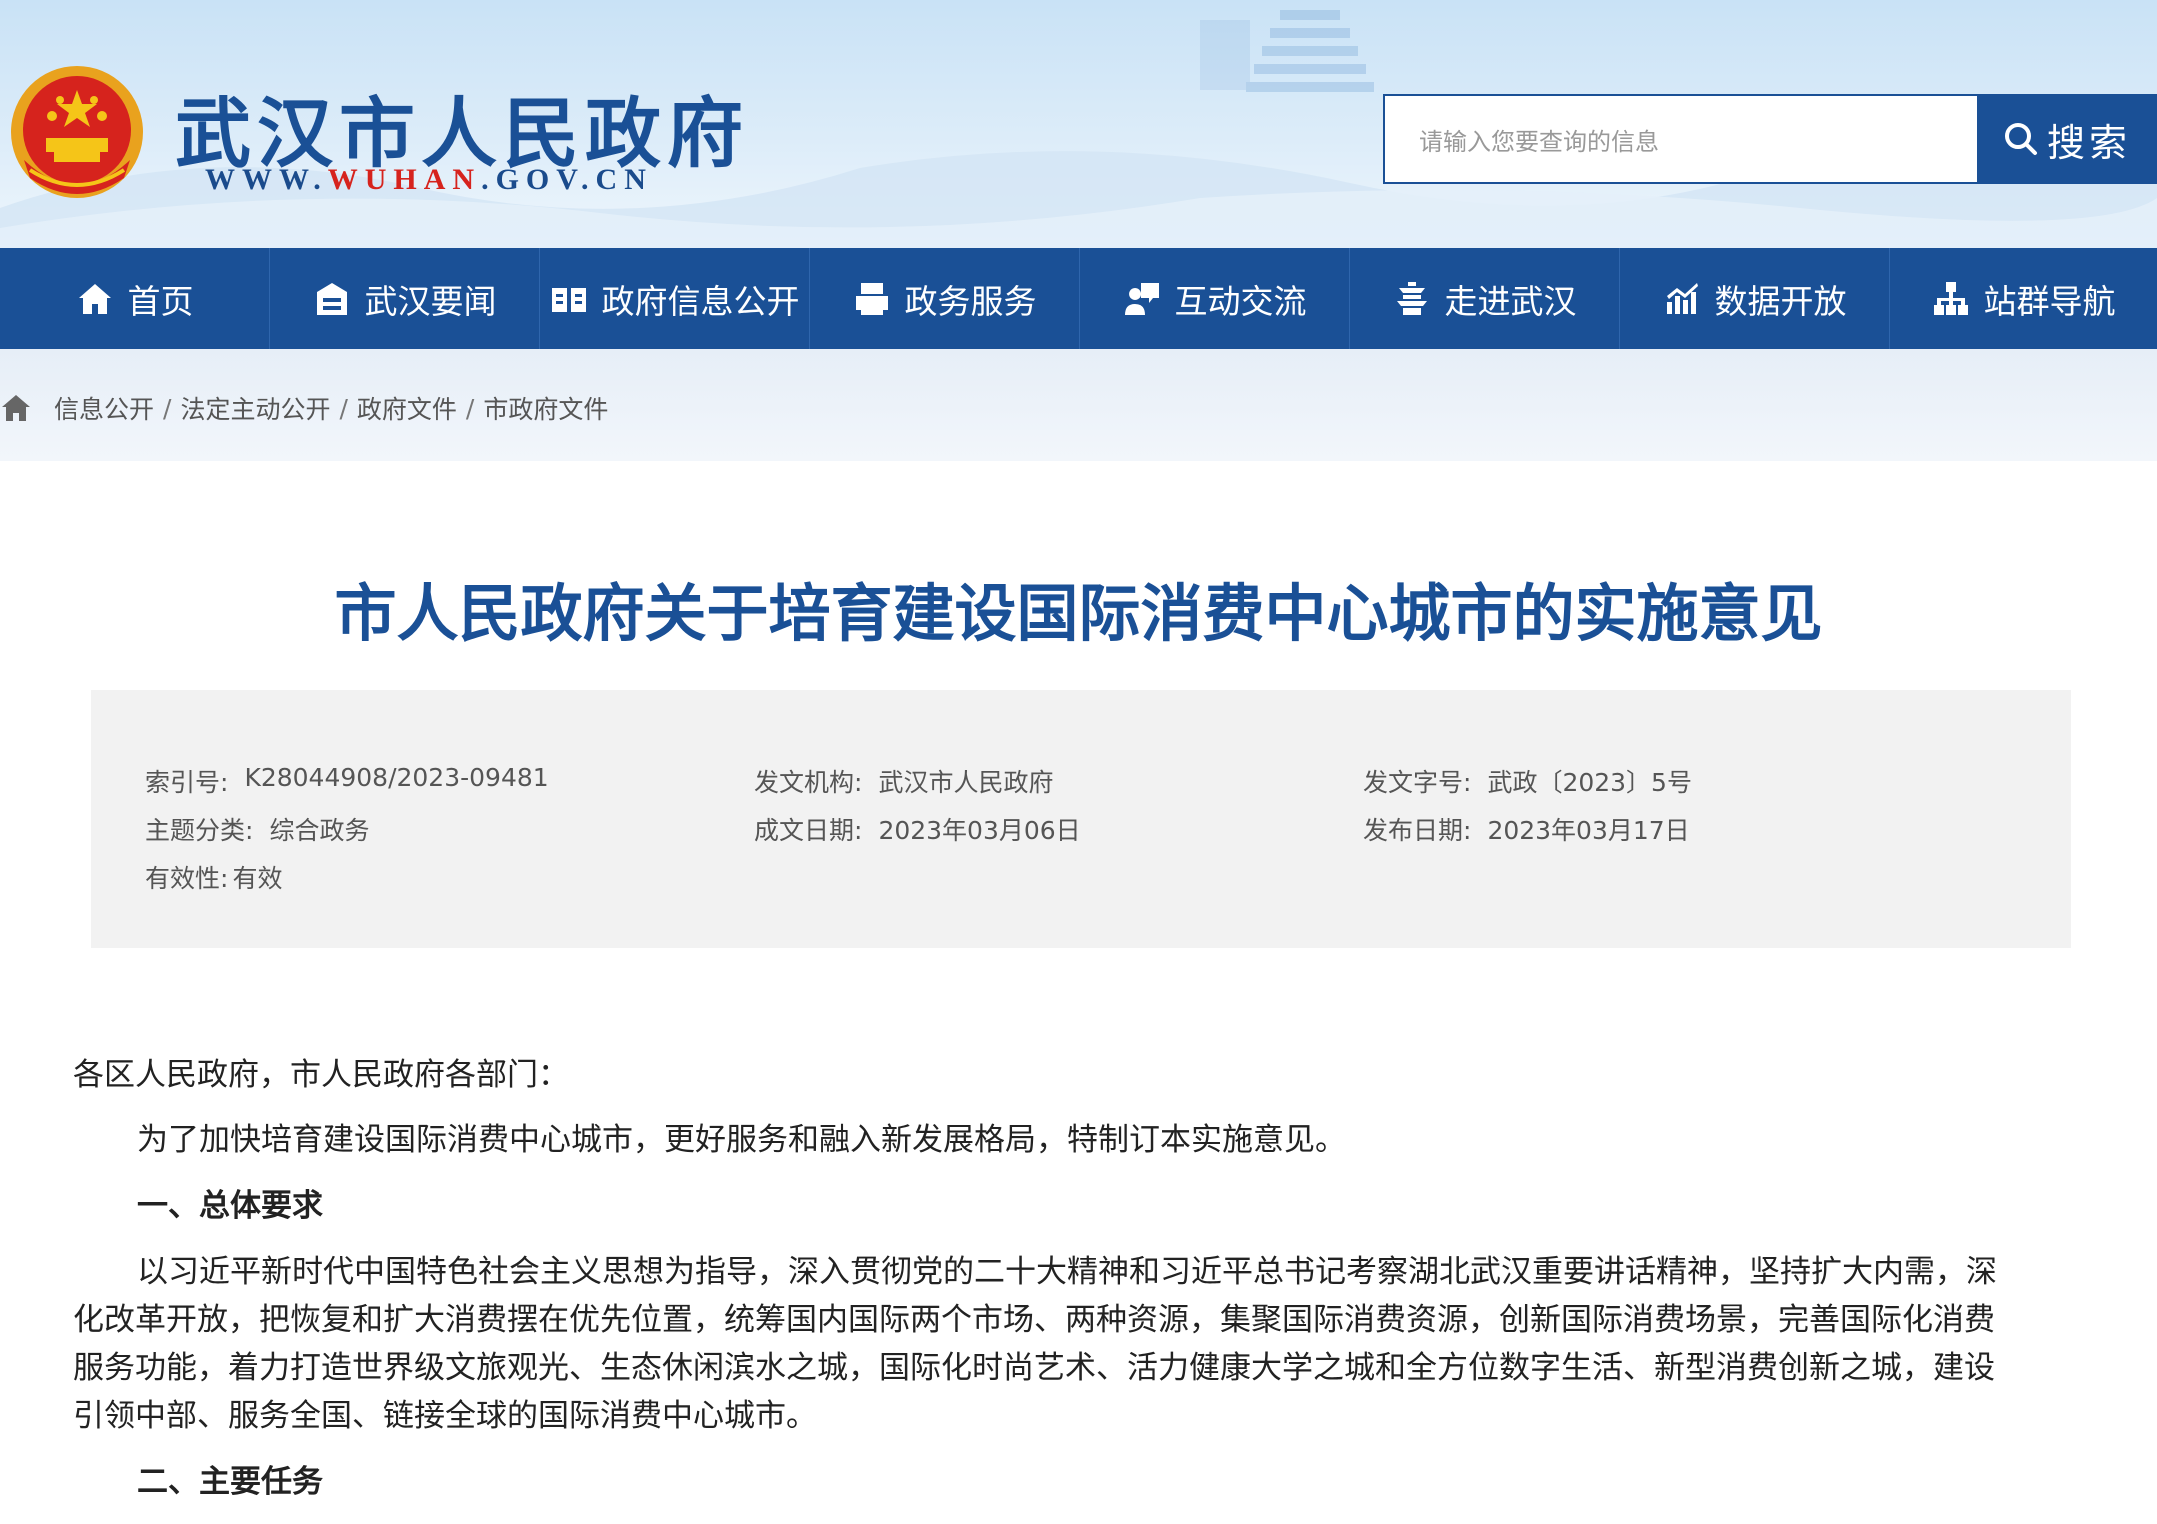  I want to click on meta-created-value: 2023年03月06日, so click(979, 830).